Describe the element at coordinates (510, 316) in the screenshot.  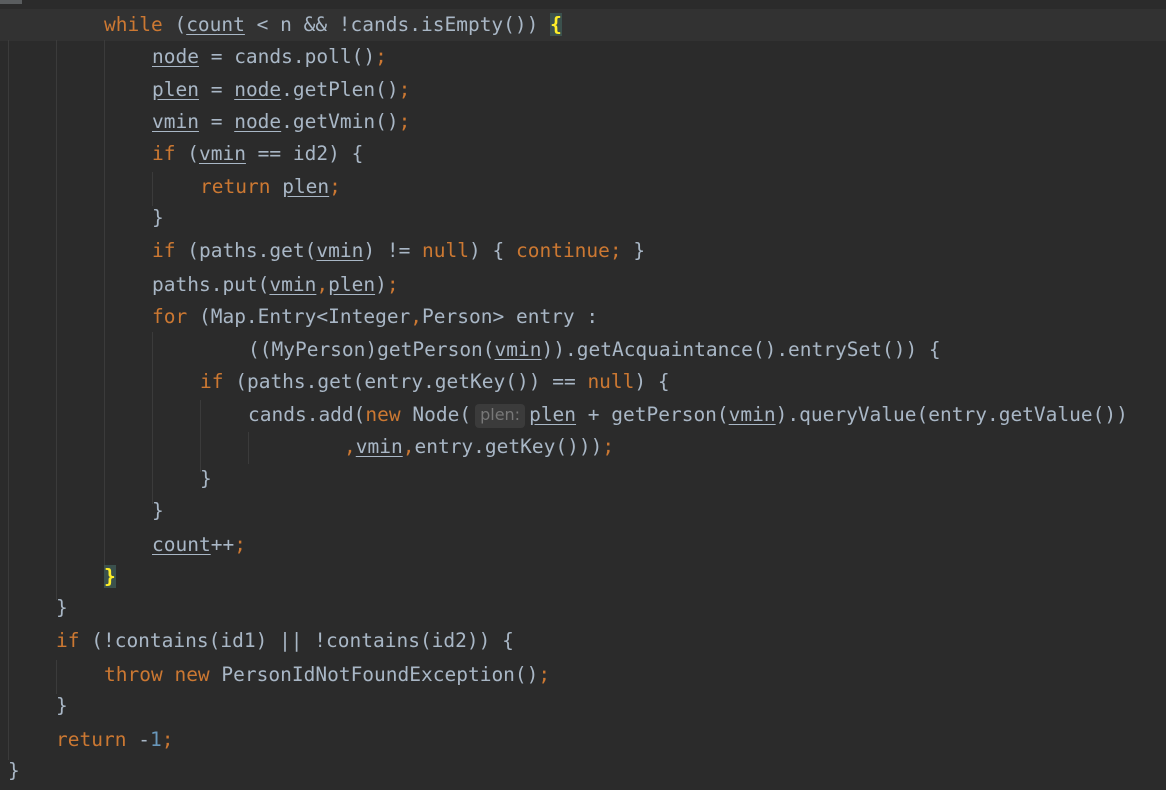
I see `code-token: Person> entry :` at that location.